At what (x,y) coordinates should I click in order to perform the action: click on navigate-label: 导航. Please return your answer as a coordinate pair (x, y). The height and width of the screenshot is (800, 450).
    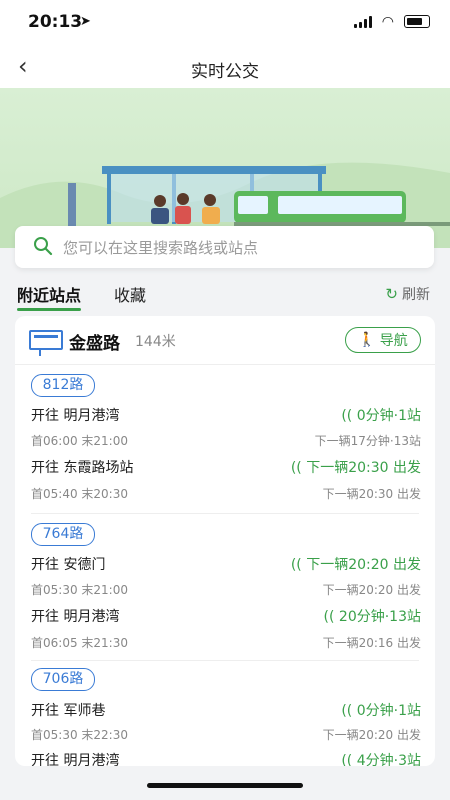
    Looking at the image, I should click on (393, 341).